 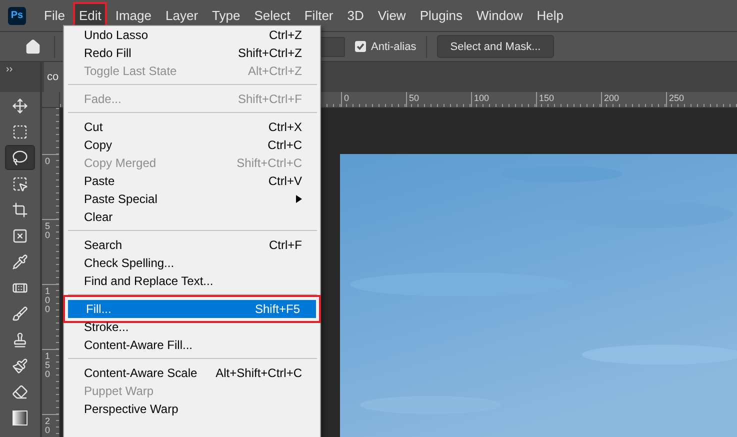 I want to click on selection-icon, so click(x=20, y=184).